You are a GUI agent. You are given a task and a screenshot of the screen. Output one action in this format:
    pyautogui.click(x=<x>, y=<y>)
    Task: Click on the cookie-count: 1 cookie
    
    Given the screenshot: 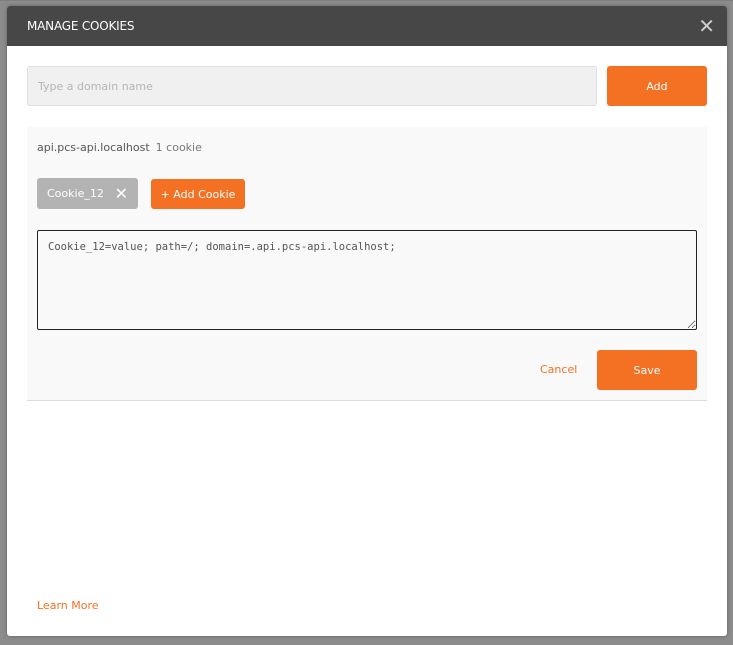 What is the action you would take?
    pyautogui.click(x=178, y=147)
    